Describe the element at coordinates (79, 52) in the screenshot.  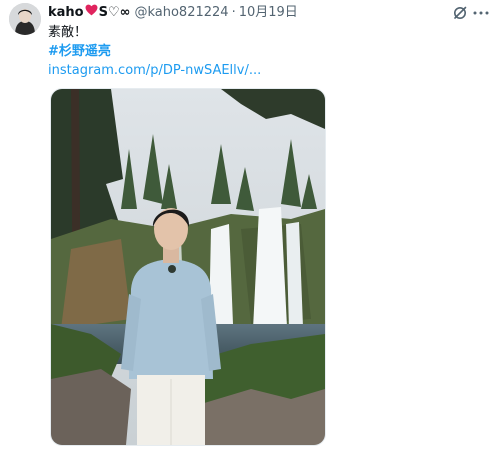
I see `hashtag-link: #杉野遥亮` at that location.